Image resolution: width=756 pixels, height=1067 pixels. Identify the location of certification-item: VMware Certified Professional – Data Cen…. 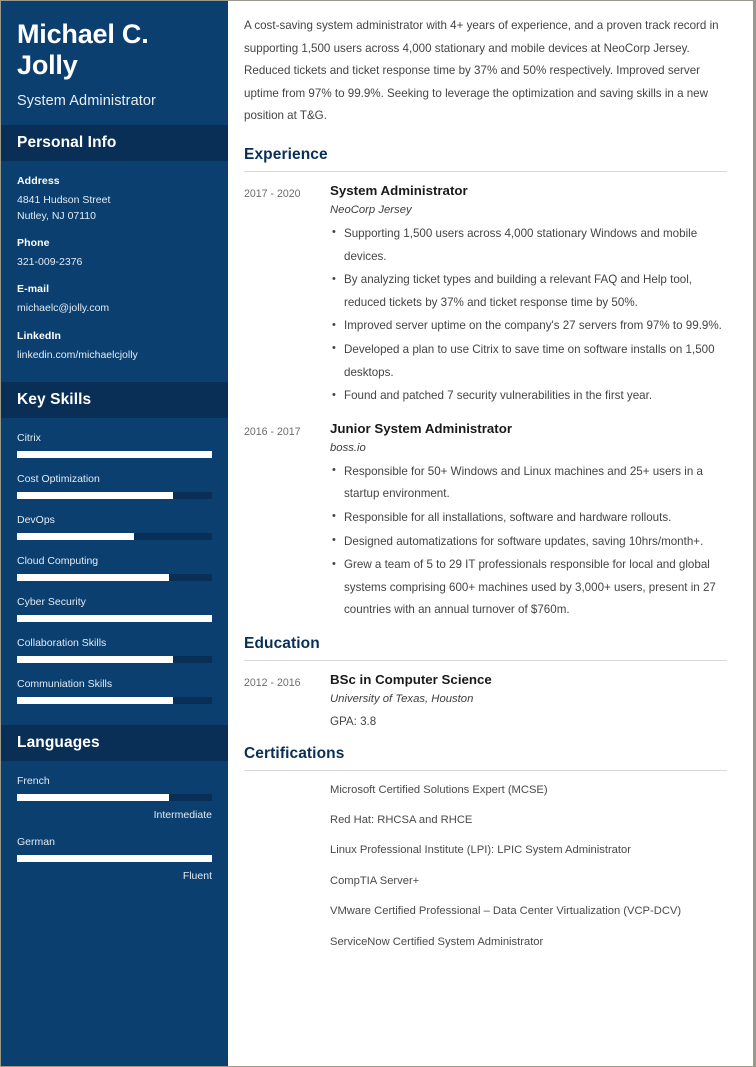
(506, 911).